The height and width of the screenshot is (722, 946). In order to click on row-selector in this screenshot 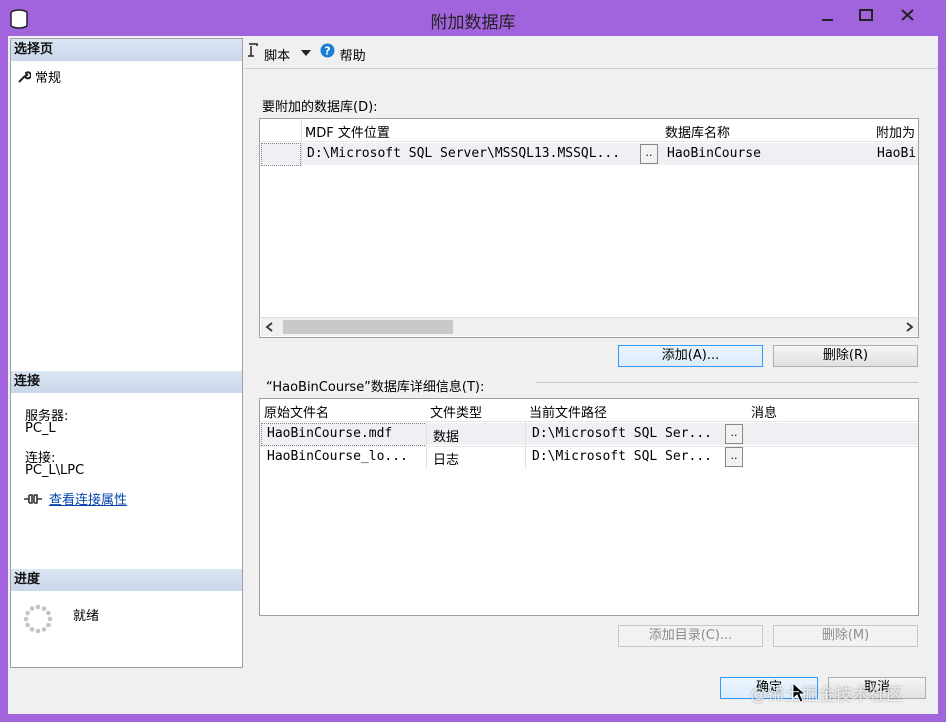, I will do `click(281, 154)`.